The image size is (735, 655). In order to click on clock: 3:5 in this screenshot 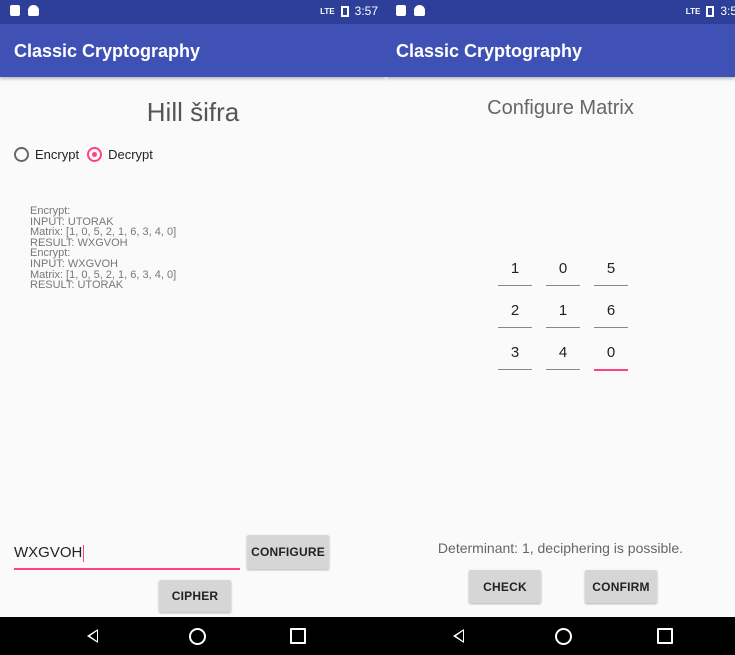, I will do `click(727, 11)`.